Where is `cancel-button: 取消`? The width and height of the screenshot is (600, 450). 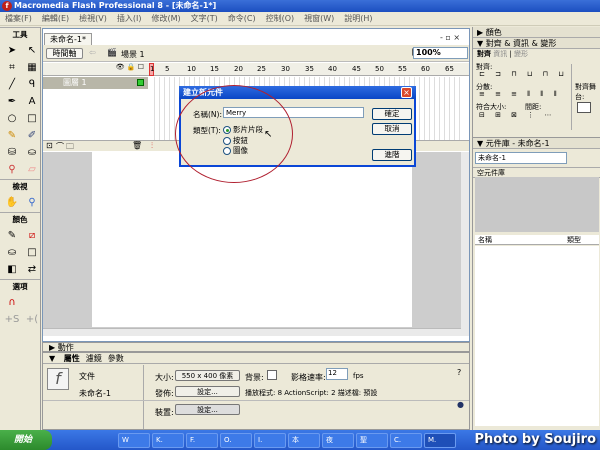
cancel-button: 取消 is located at coordinates (392, 129).